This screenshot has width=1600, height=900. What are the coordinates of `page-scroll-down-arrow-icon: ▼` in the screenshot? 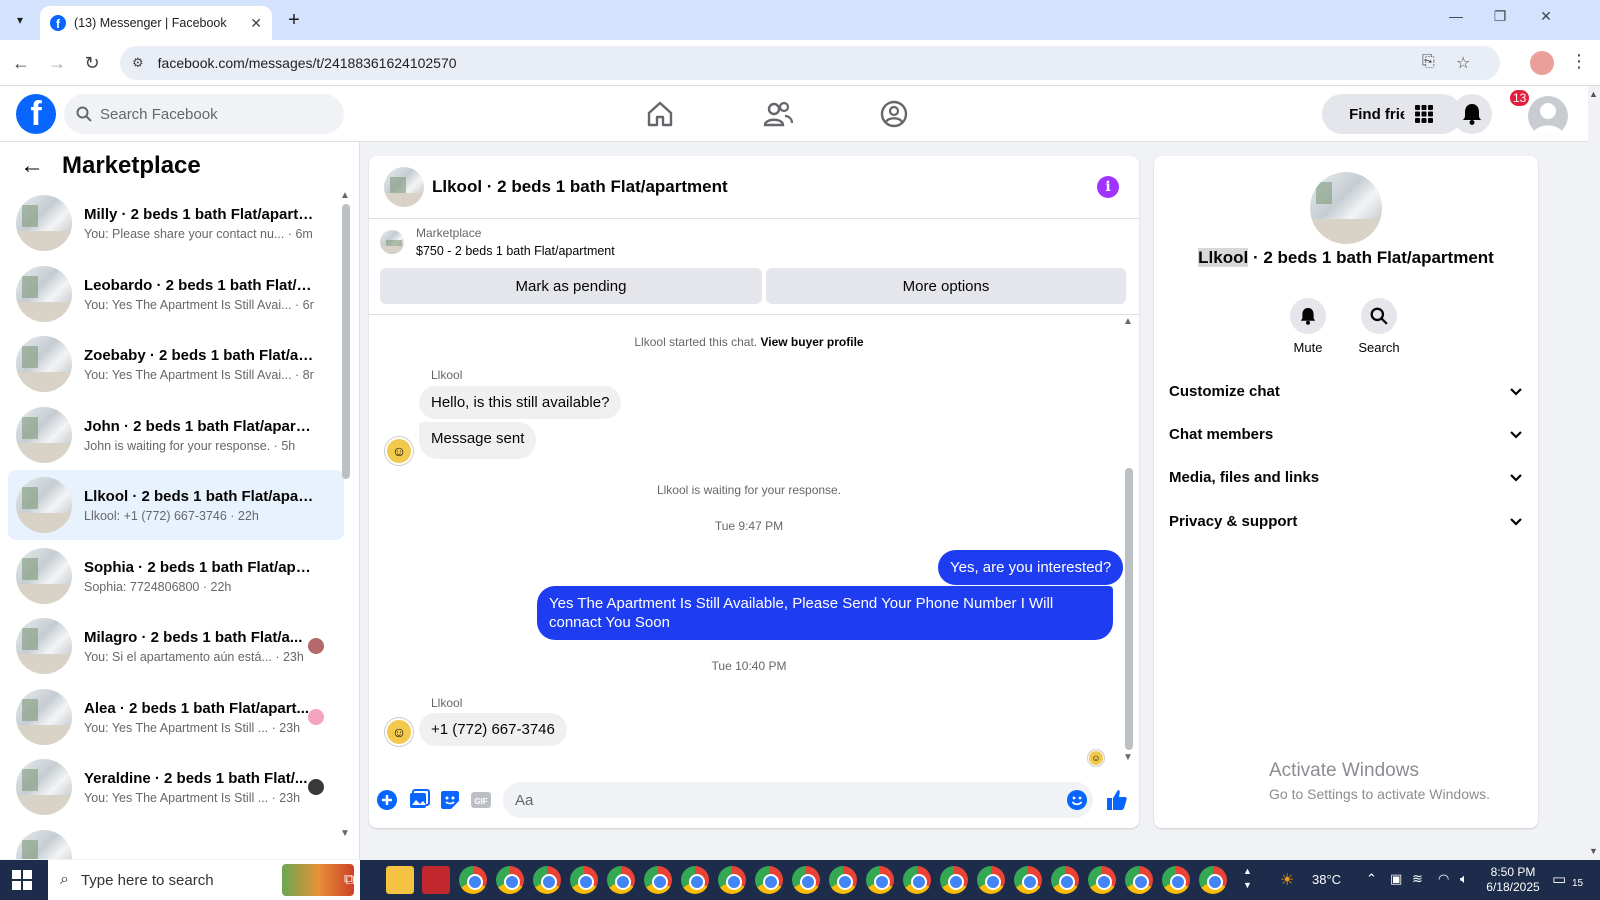 It's located at (1593, 851).